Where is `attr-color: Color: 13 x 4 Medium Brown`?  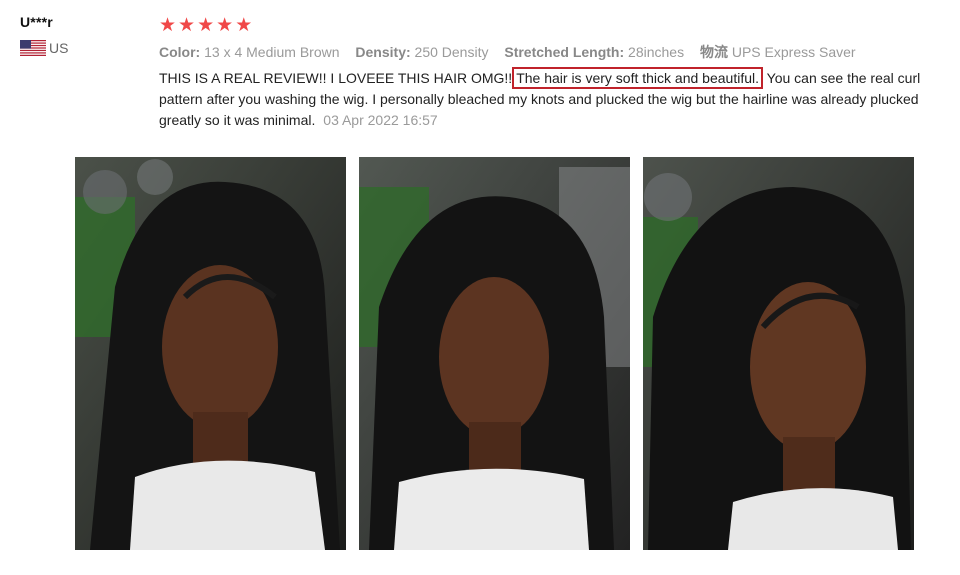 attr-color: Color: 13 x 4 Medium Brown is located at coordinates (249, 52).